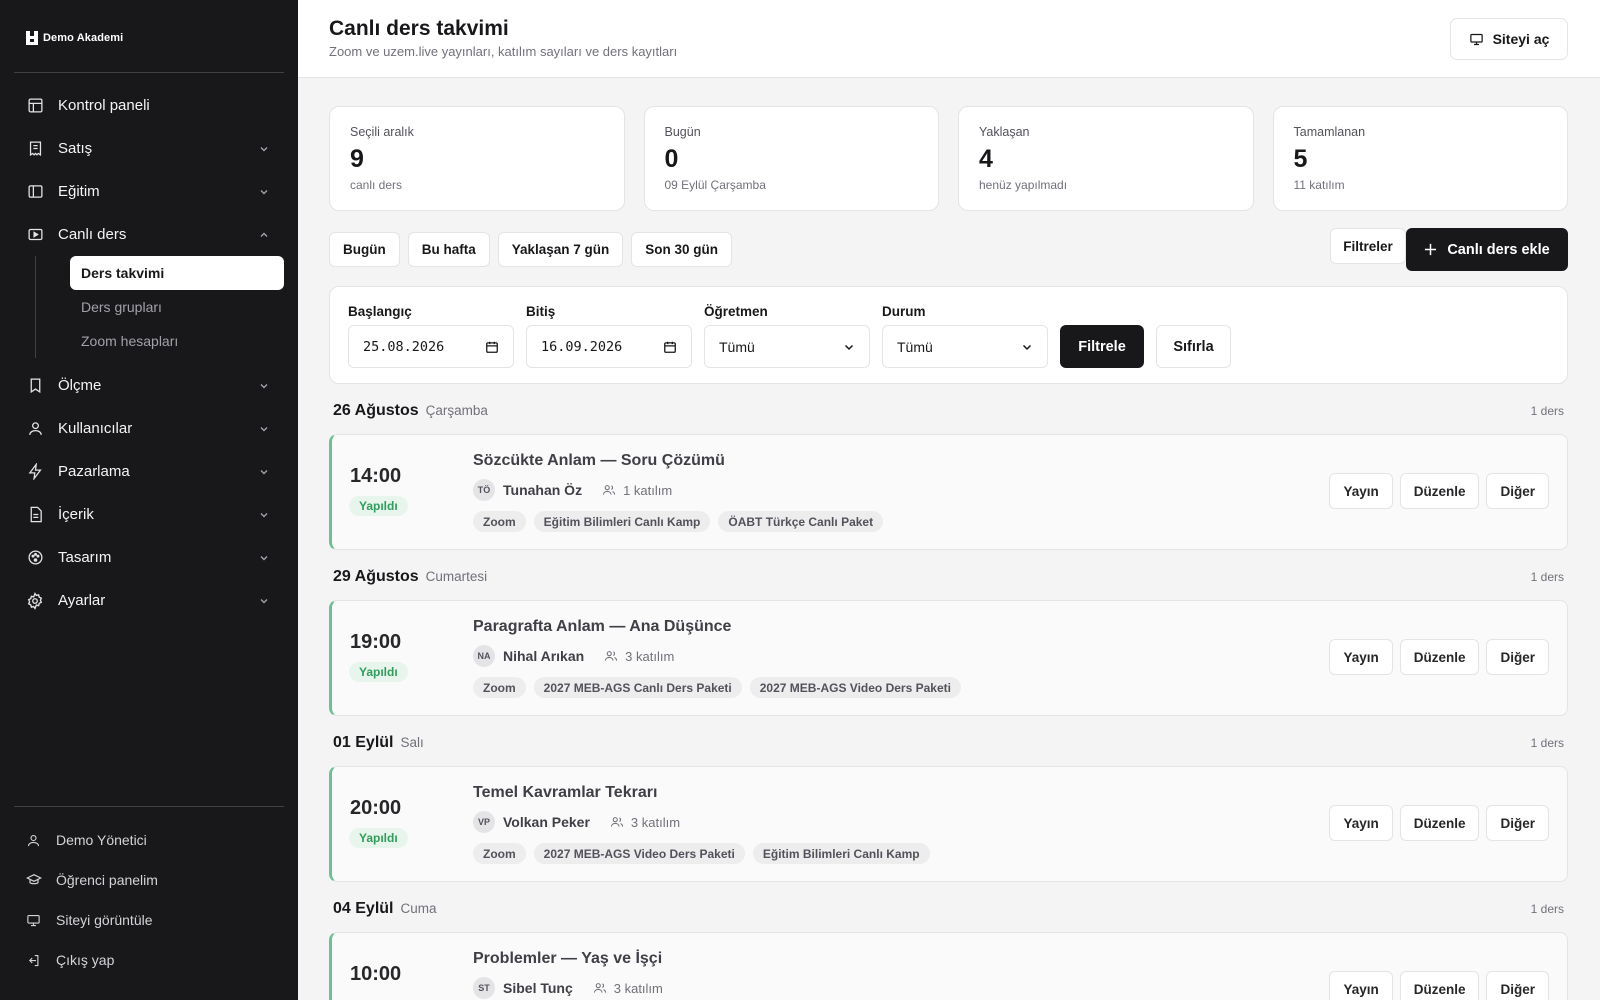  I want to click on monitor-icon, so click(34, 920).